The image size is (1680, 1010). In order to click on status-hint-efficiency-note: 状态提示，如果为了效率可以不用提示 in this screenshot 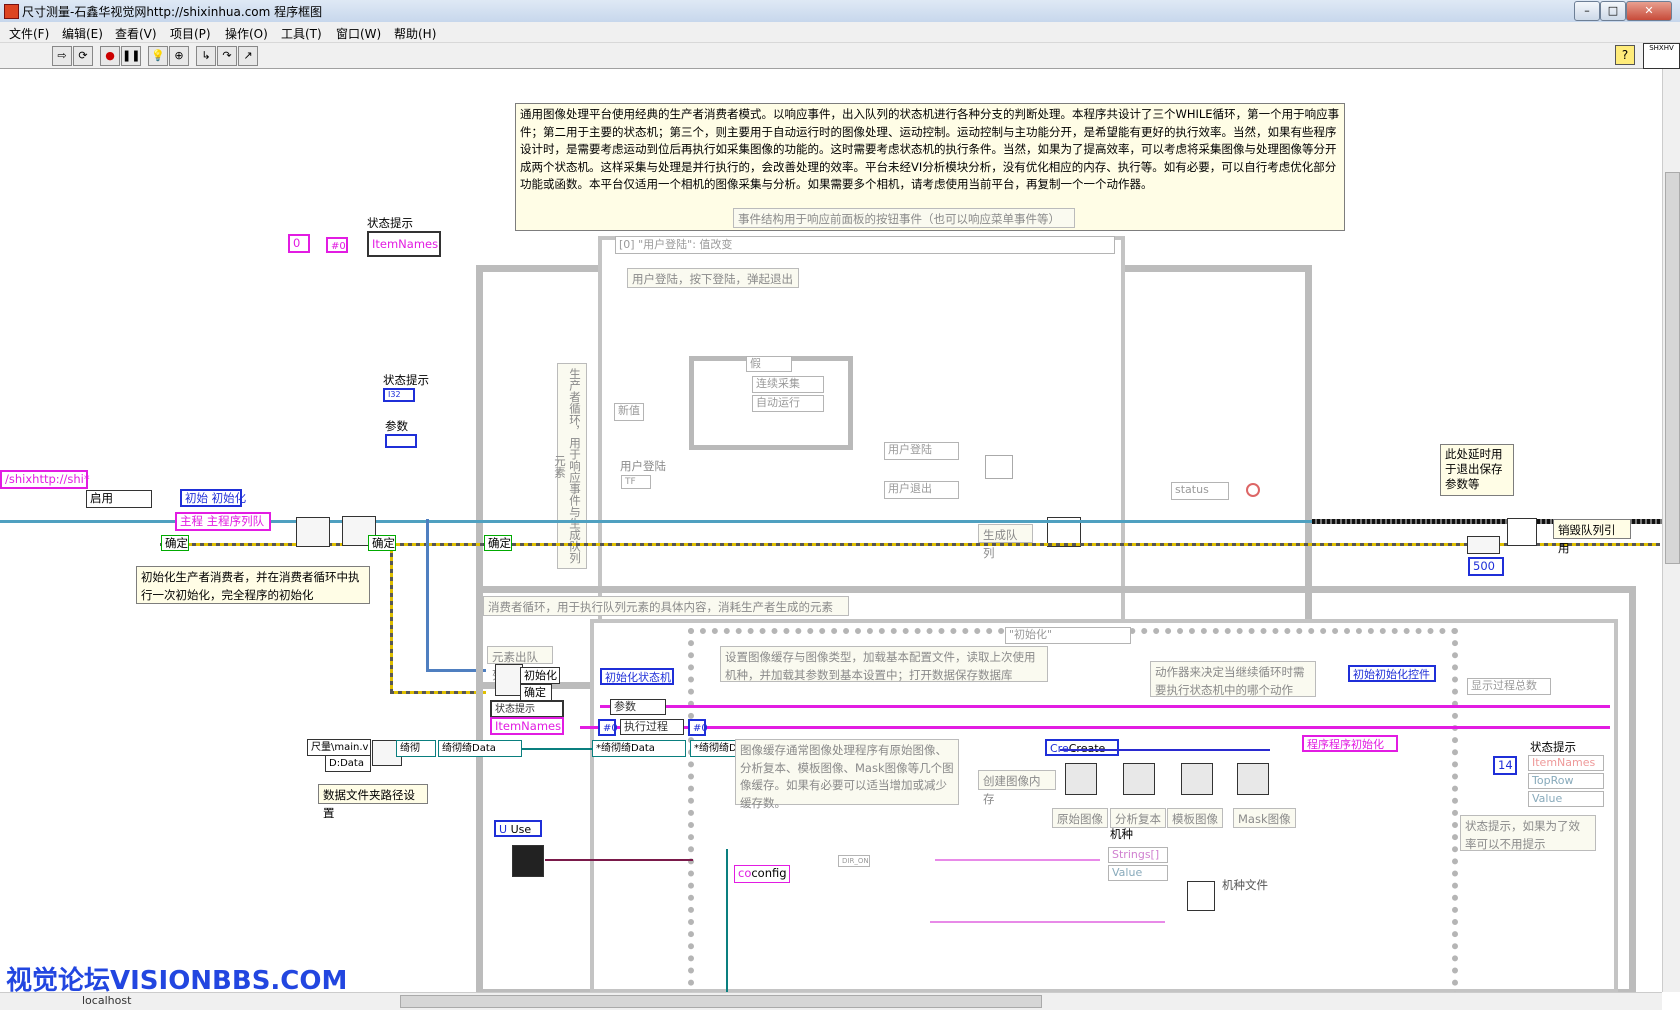, I will do `click(1528, 833)`.